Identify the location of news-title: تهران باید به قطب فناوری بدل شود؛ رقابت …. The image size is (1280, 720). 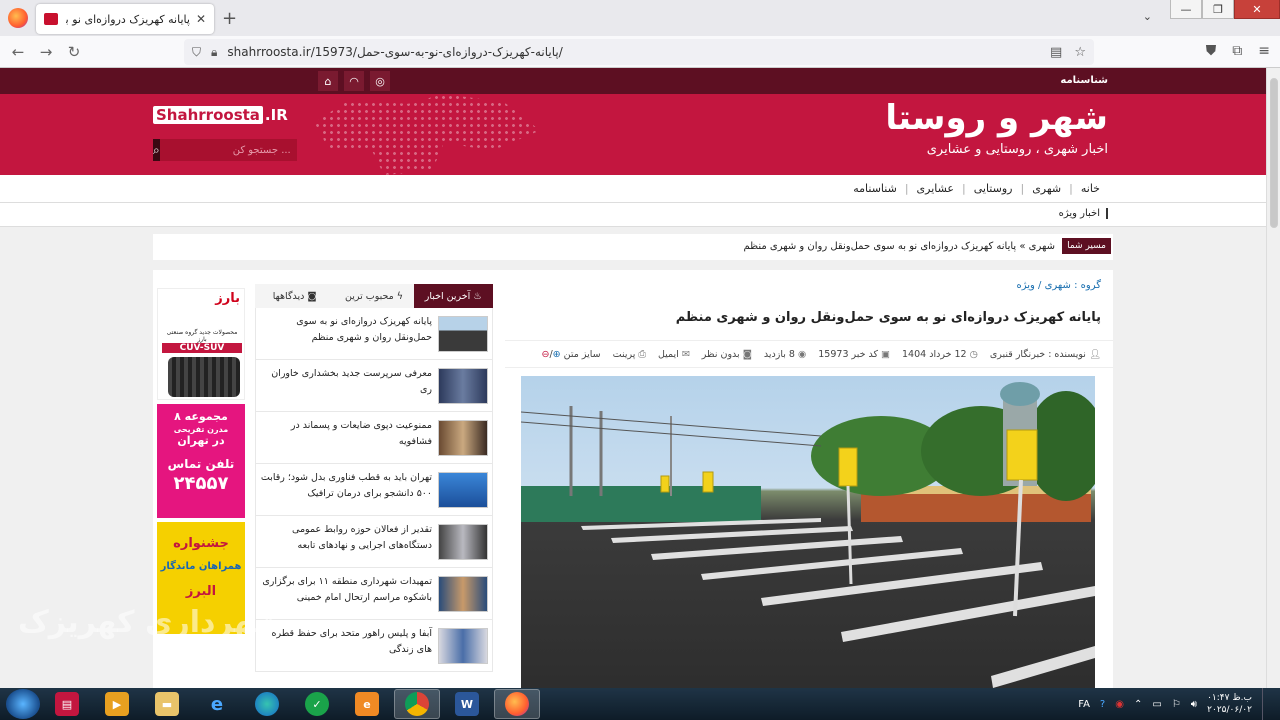
(346, 486).